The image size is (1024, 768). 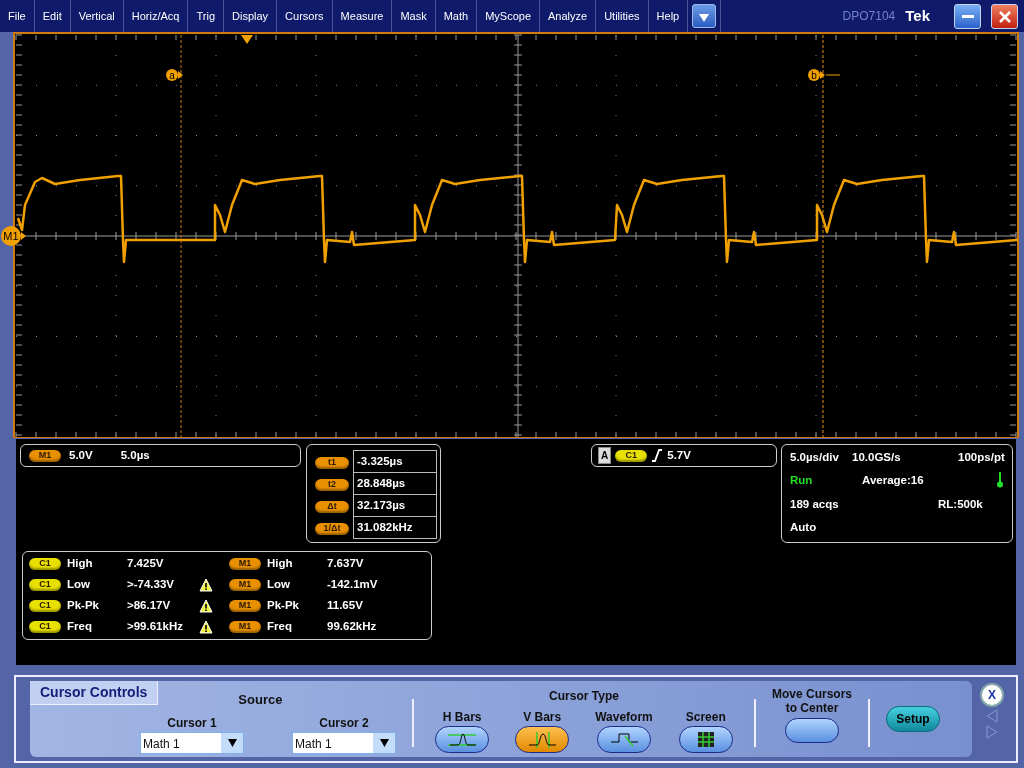 What do you see at coordinates (395, 505) in the screenshot?
I see `cursor-value: 32.173µs` at bounding box center [395, 505].